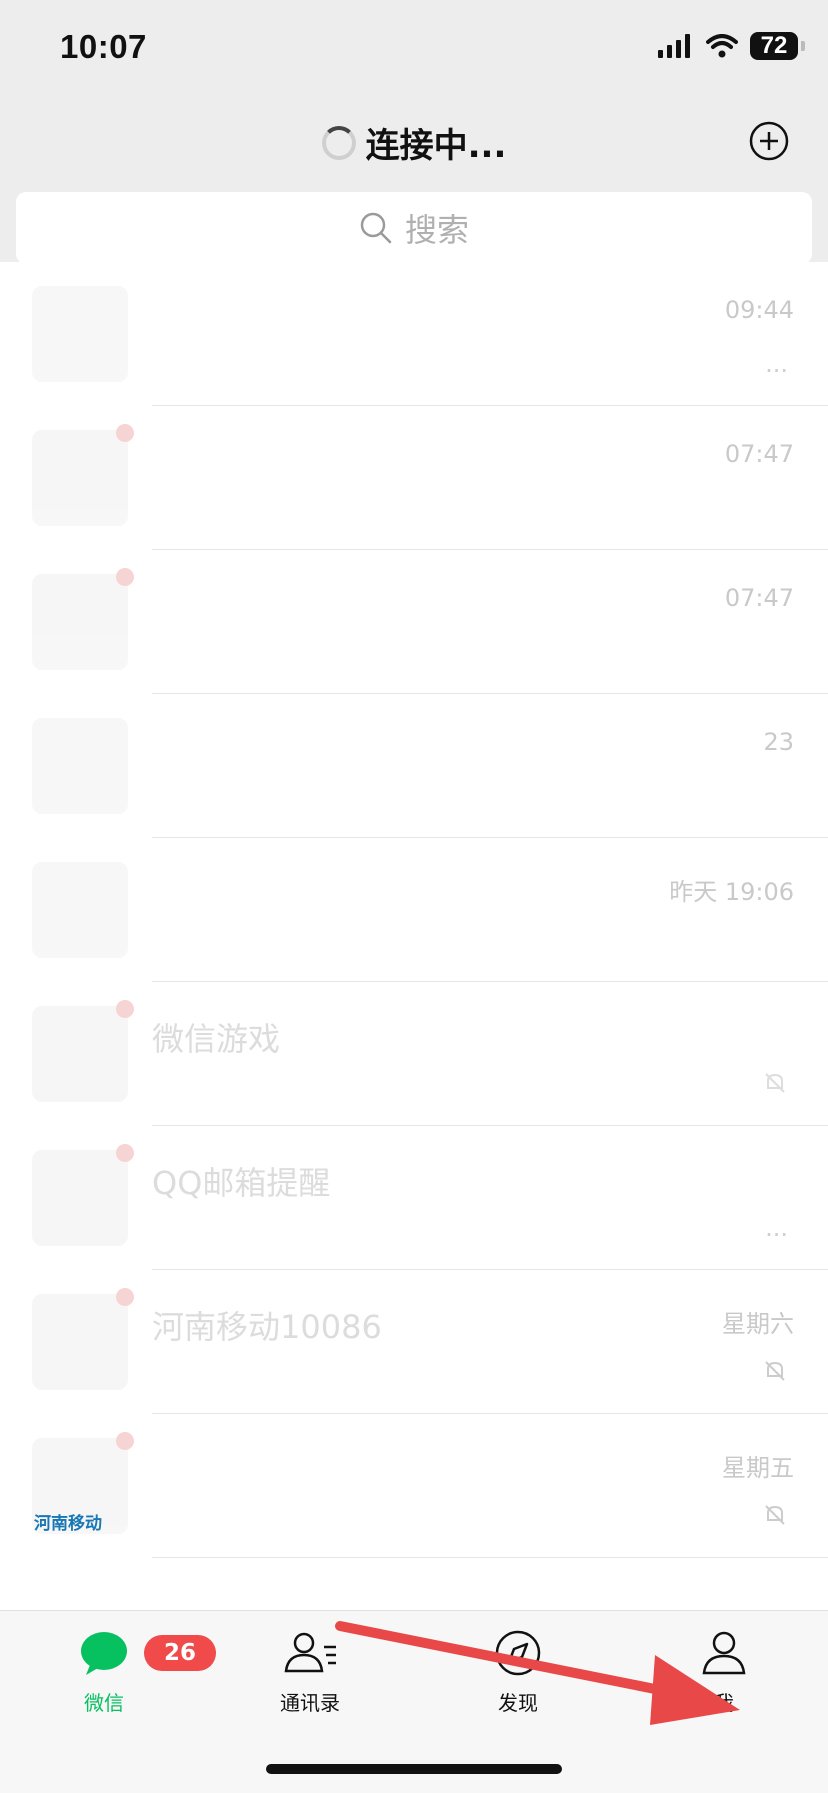 This screenshot has height=1793, width=828. Describe the element at coordinates (518, 1653) in the screenshot. I see `compass-icon` at that location.